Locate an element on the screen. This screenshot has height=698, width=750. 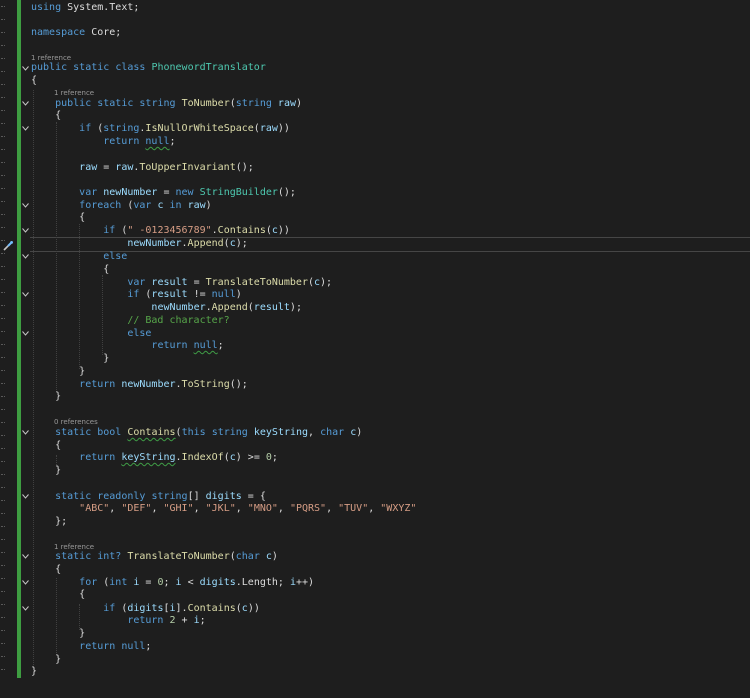
code-line: }; is located at coordinates (49, 521).